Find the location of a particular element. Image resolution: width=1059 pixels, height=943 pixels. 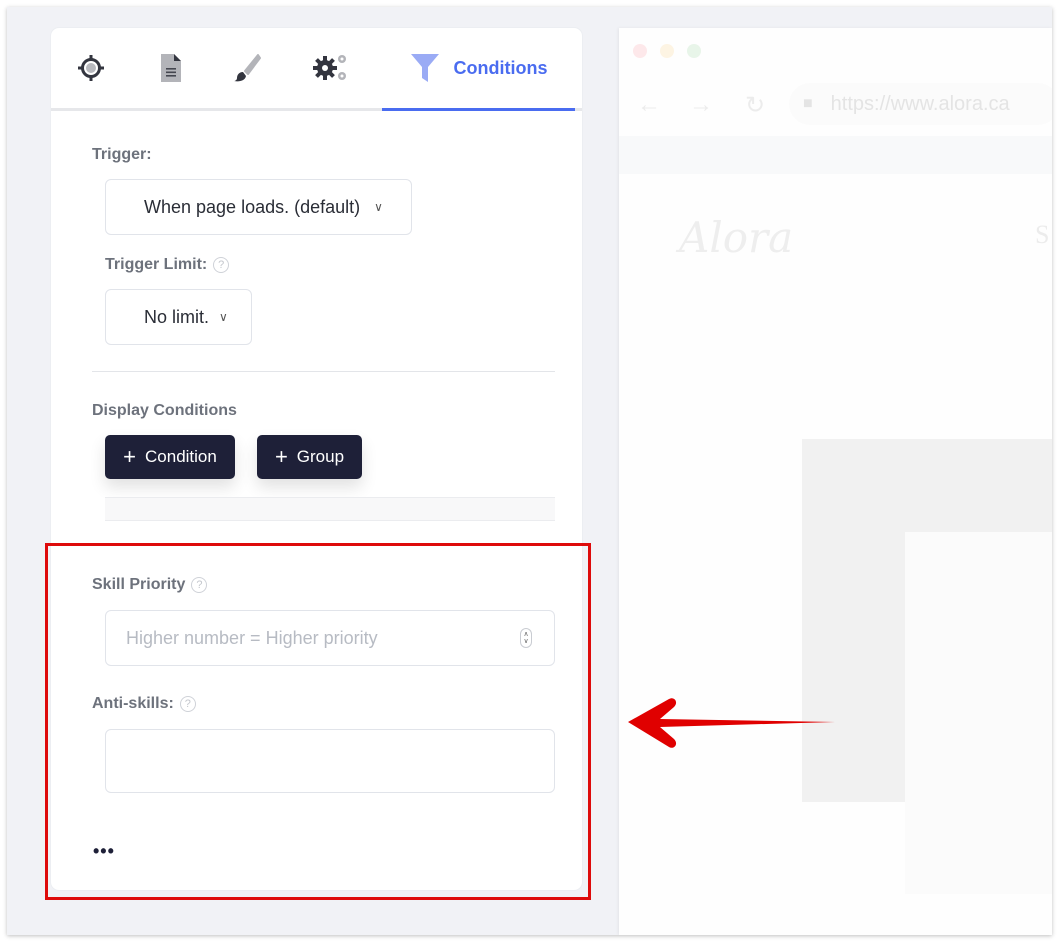

minimize-window-dot is located at coordinates (667, 51).